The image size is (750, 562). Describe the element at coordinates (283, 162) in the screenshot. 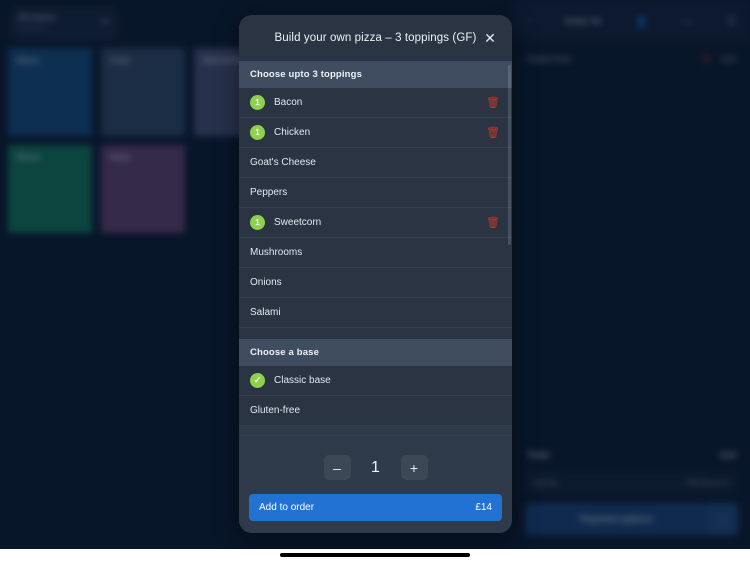

I see `option-label: Goat's Cheese` at that location.